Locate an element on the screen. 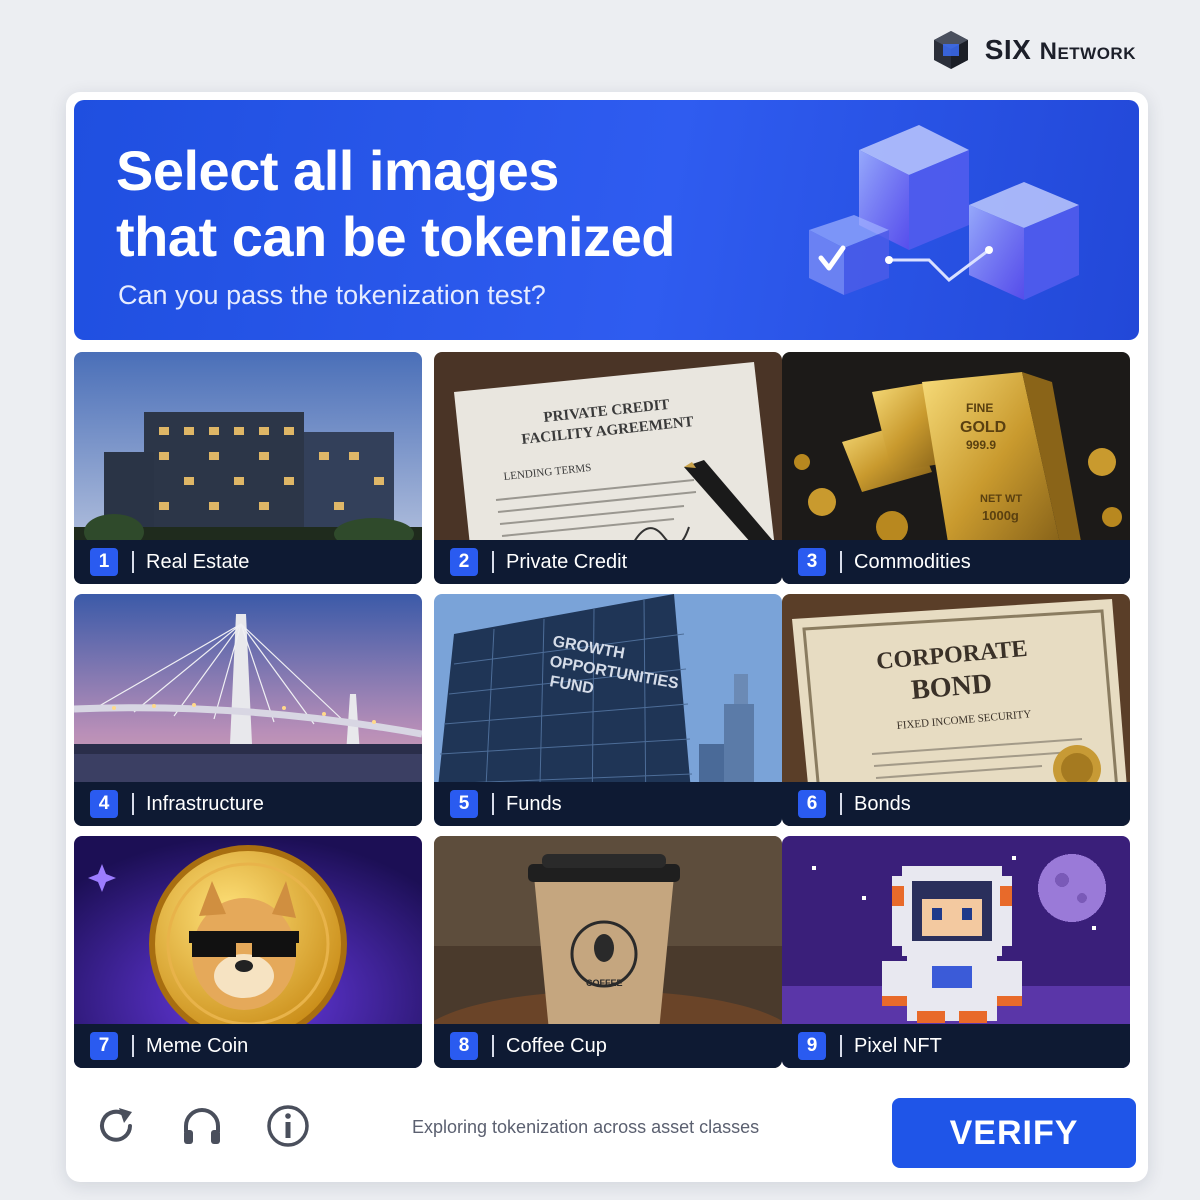  tile-caption: 5 Funds is located at coordinates (608, 804).